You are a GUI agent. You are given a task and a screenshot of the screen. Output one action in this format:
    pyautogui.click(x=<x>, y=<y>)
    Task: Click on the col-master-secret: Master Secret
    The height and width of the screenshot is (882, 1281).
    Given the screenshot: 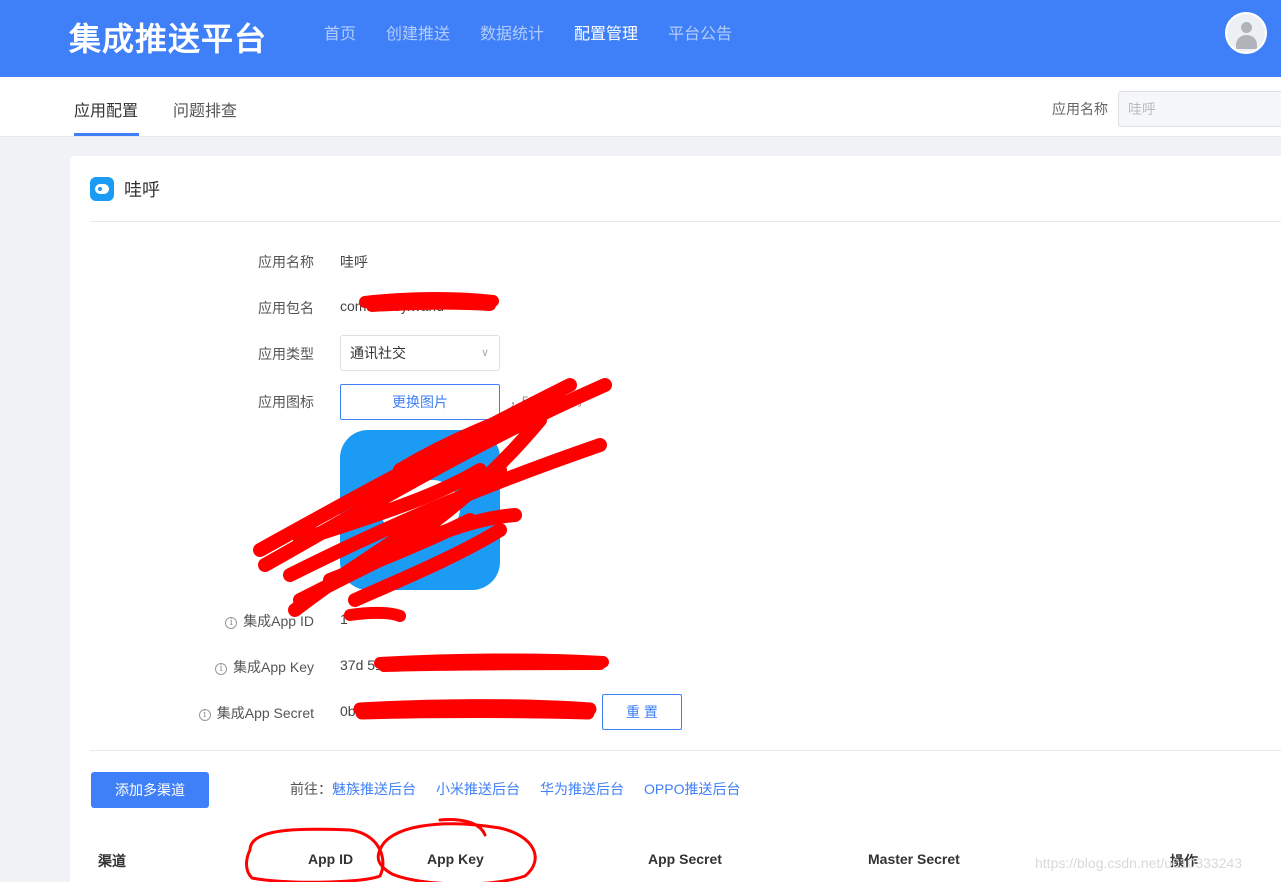 What is the action you would take?
    pyautogui.click(x=914, y=859)
    